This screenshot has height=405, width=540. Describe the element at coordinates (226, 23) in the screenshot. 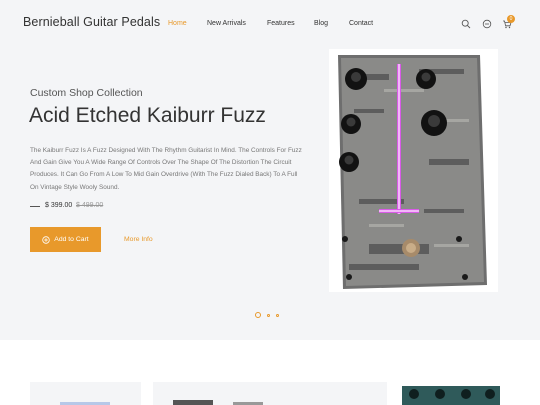

I see `nav-new-arrivals: New Arrivals` at that location.